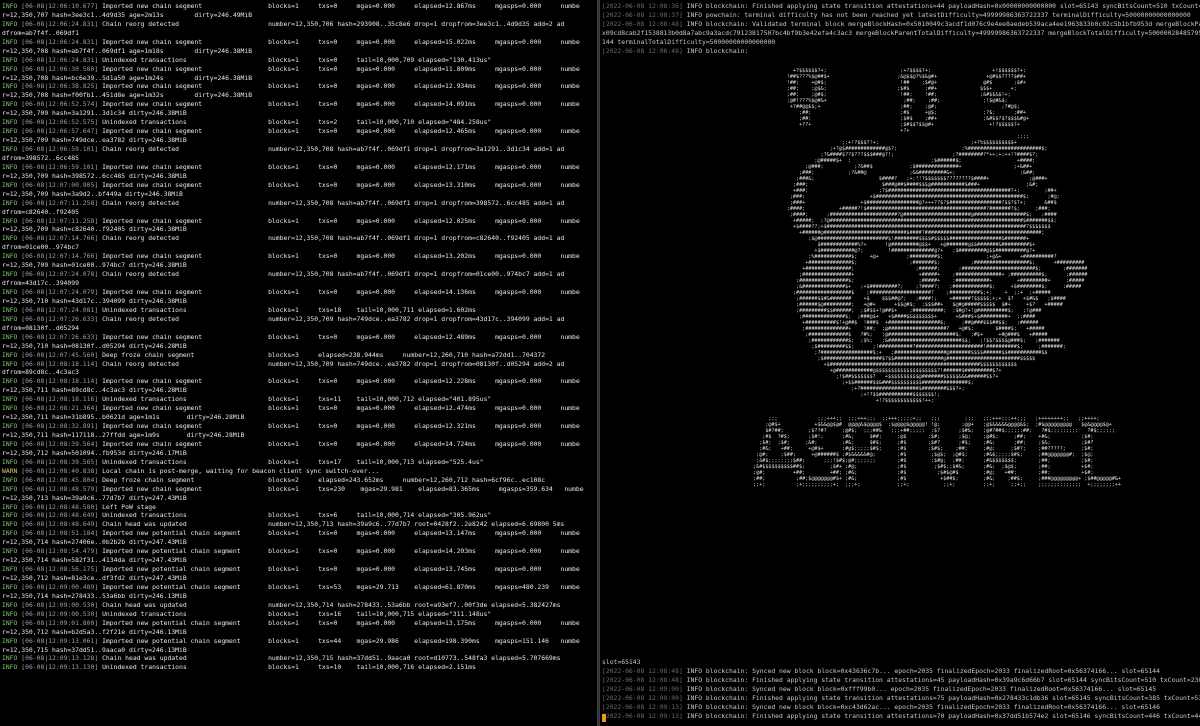  What do you see at coordinates (60, 131) in the screenshot?
I see `log-timestamp: [06-08|12:06:57.647]` at bounding box center [60, 131].